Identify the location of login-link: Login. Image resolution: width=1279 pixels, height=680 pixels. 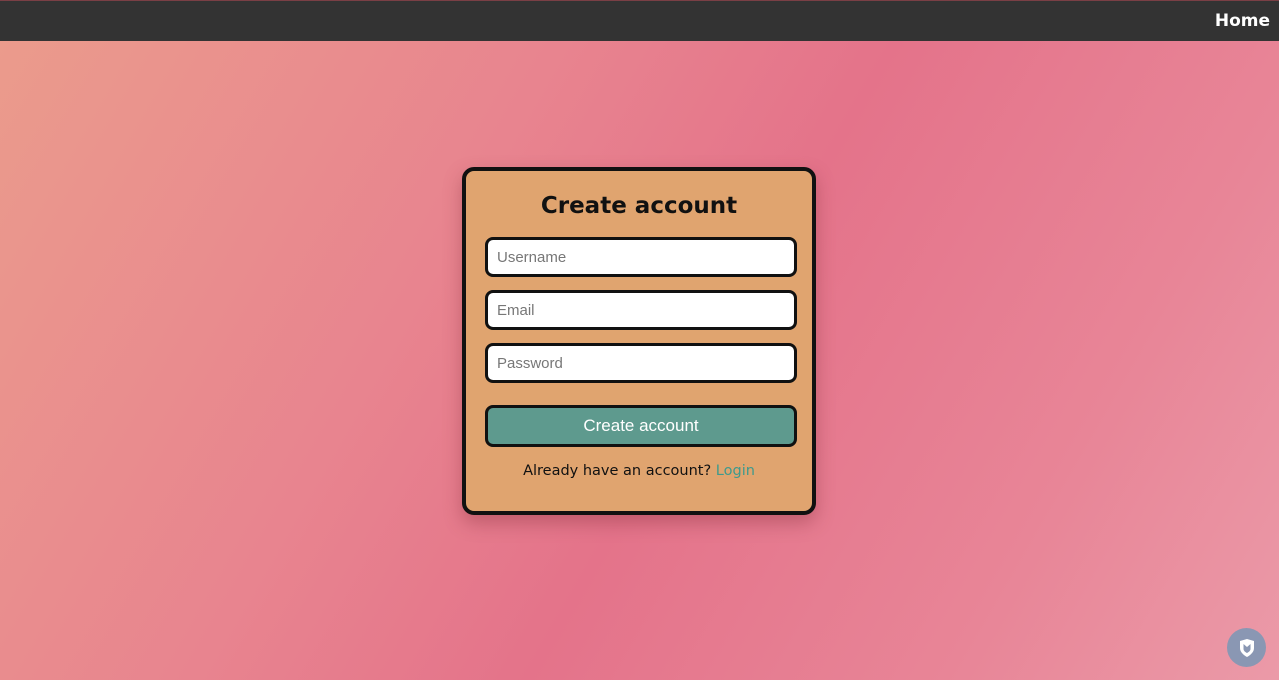
(735, 471).